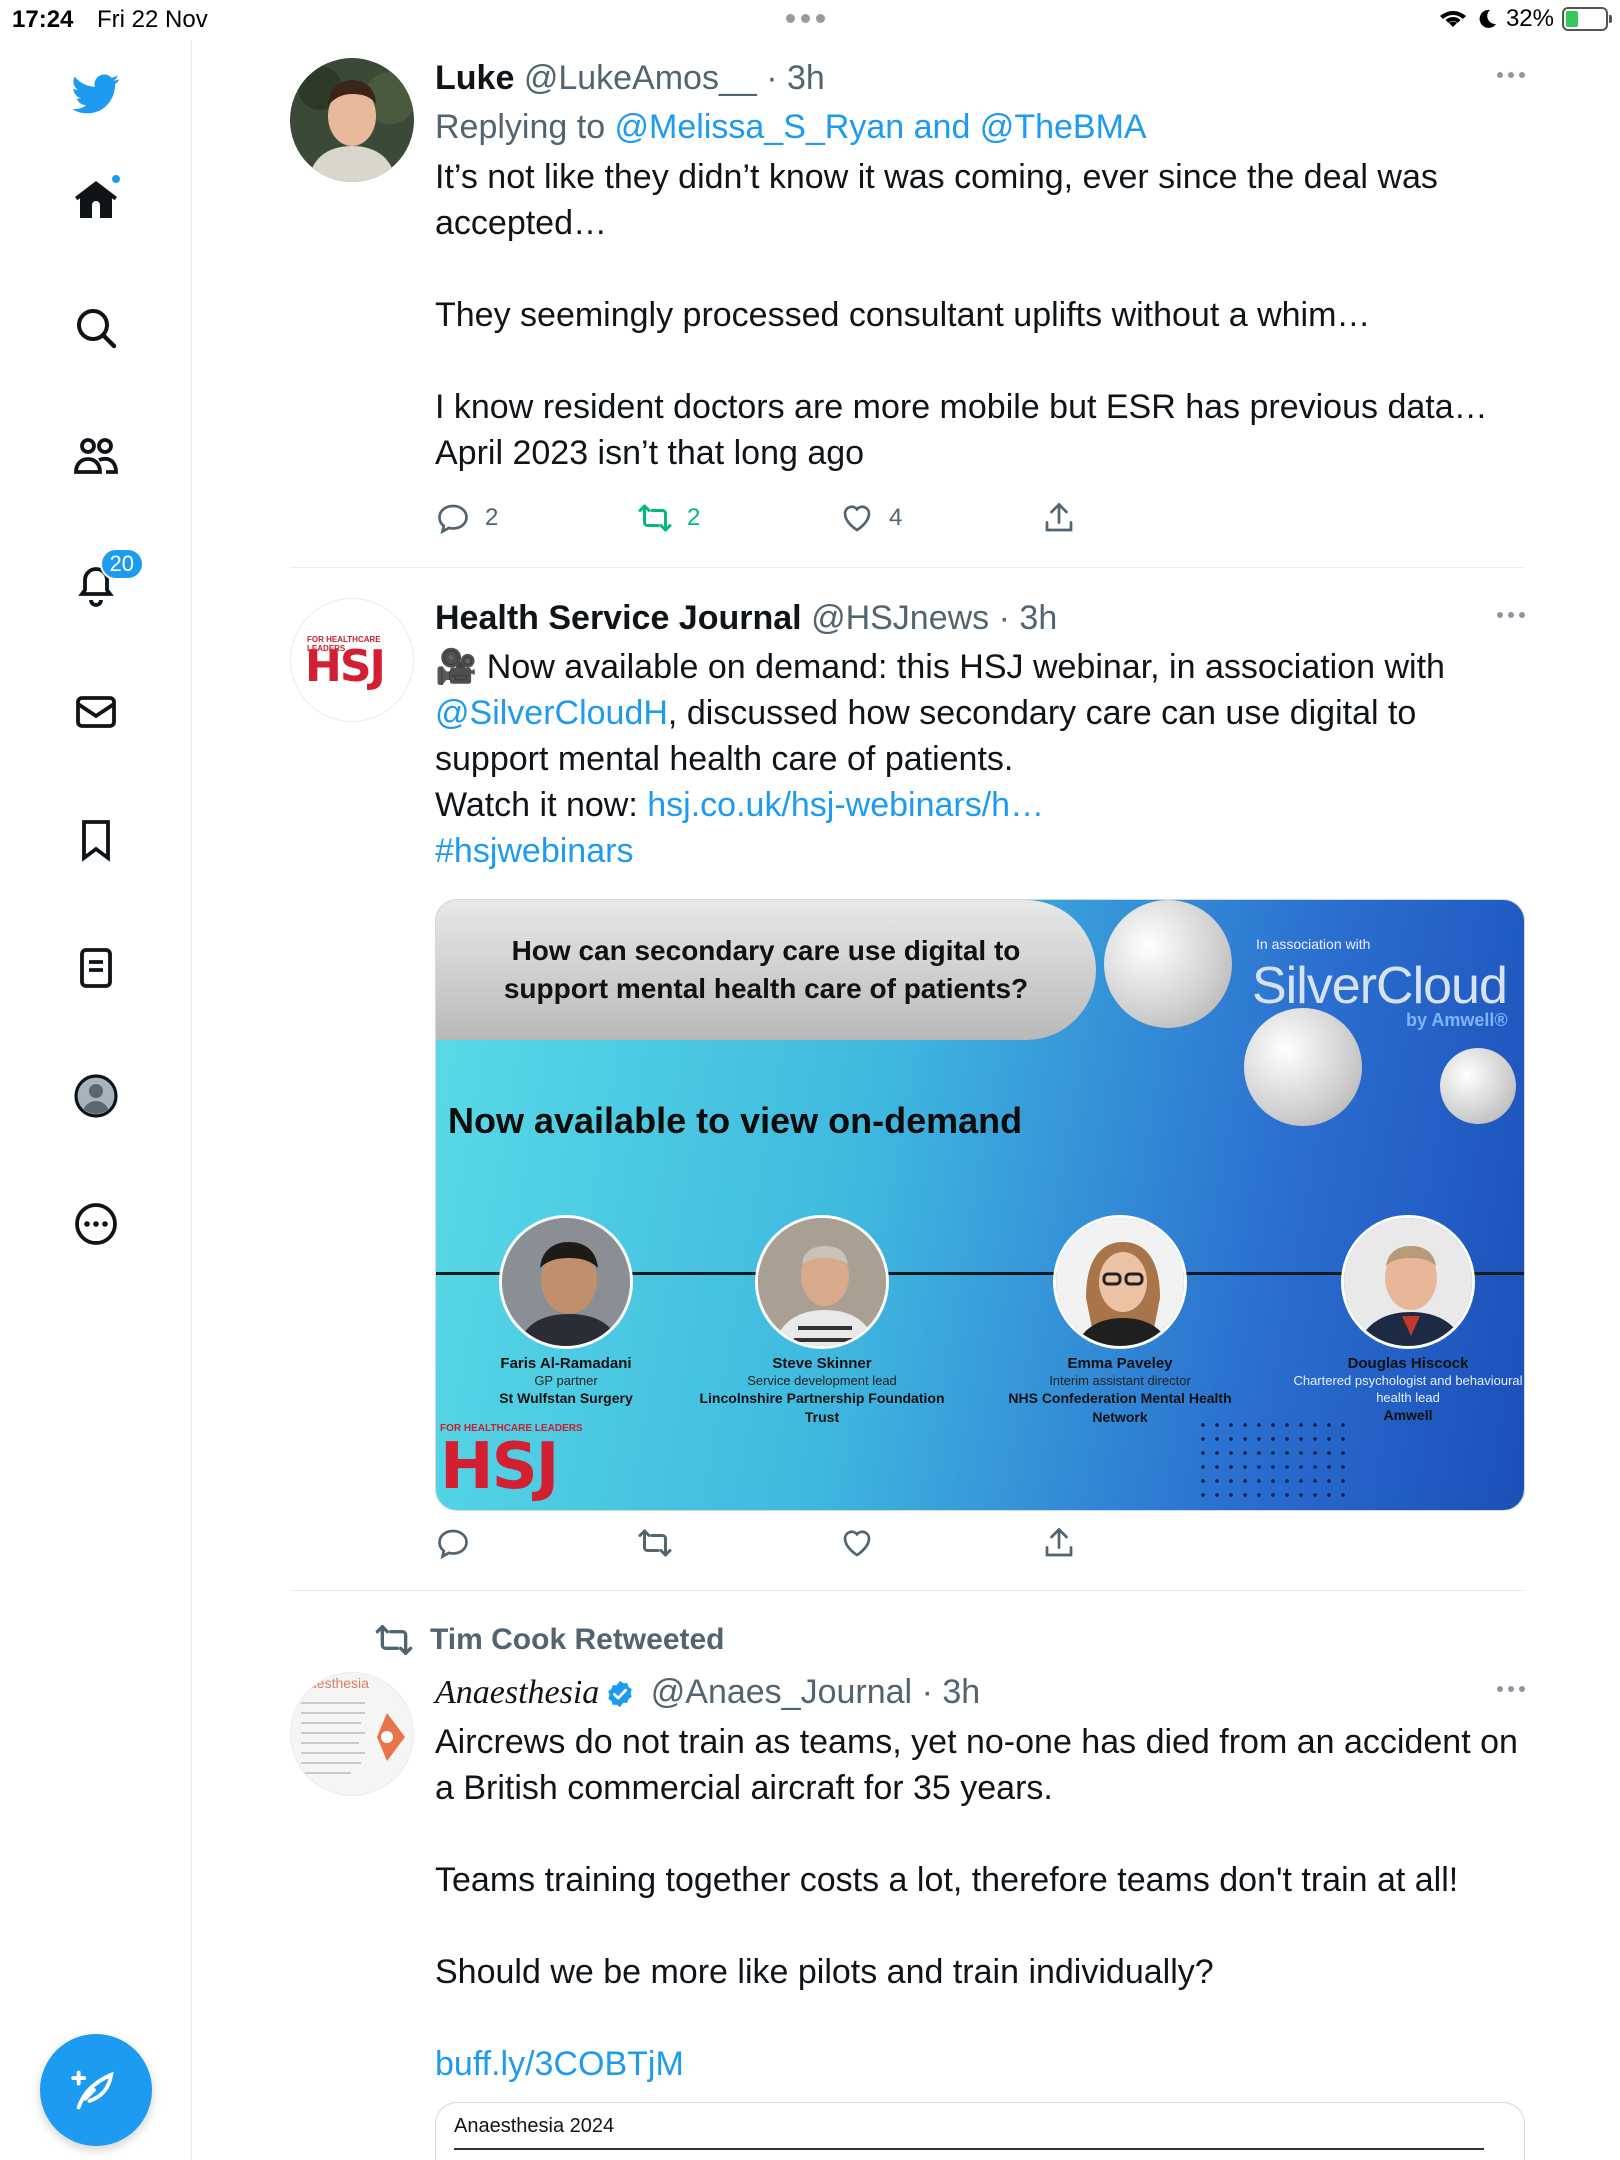  I want to click on reply-button, so click(453, 1543).